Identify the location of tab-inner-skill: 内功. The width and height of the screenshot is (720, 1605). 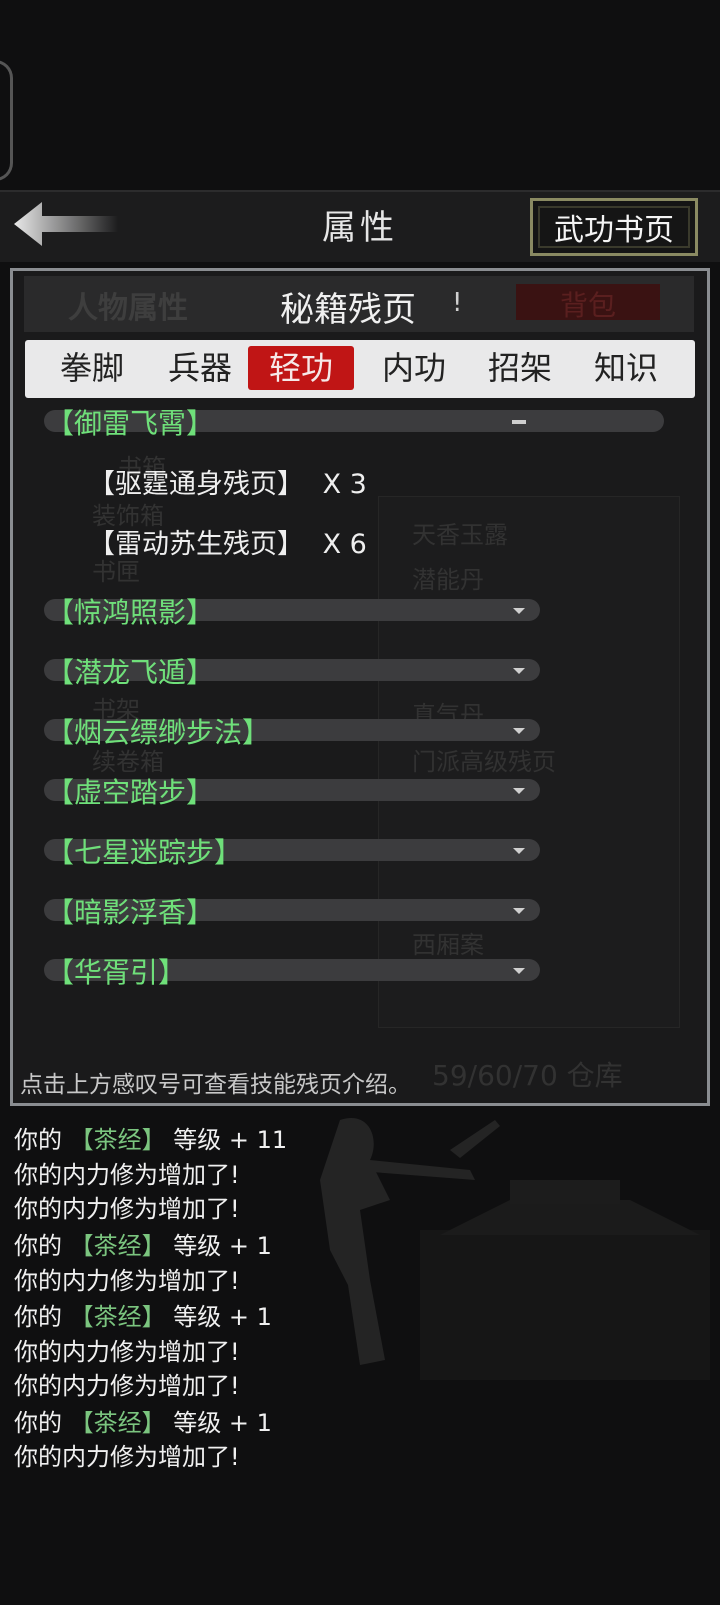
(414, 368).